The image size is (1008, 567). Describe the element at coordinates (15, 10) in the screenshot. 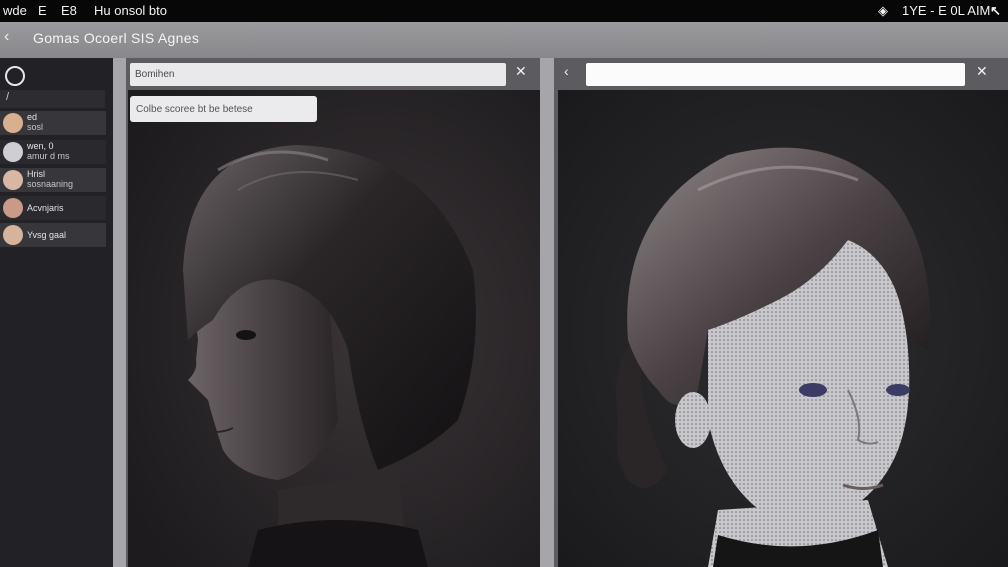

I see `status-item: wde` at that location.